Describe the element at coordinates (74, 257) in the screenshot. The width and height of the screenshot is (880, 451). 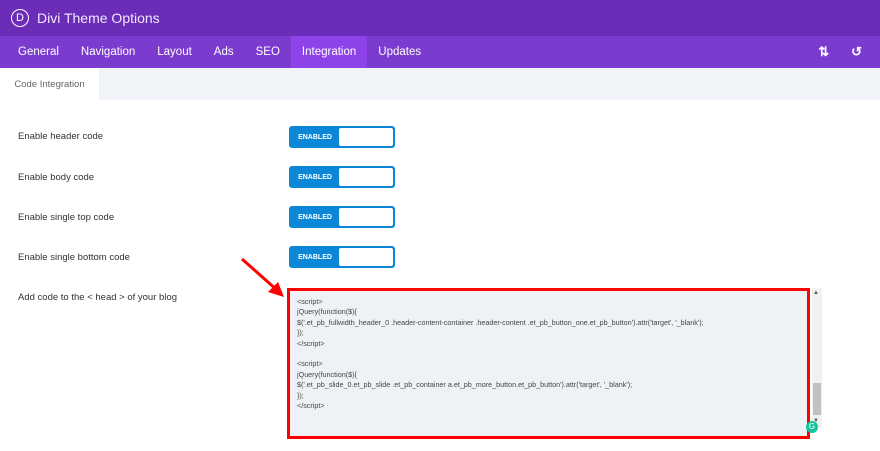
I see `setting-label: Enable single bottom code` at that location.